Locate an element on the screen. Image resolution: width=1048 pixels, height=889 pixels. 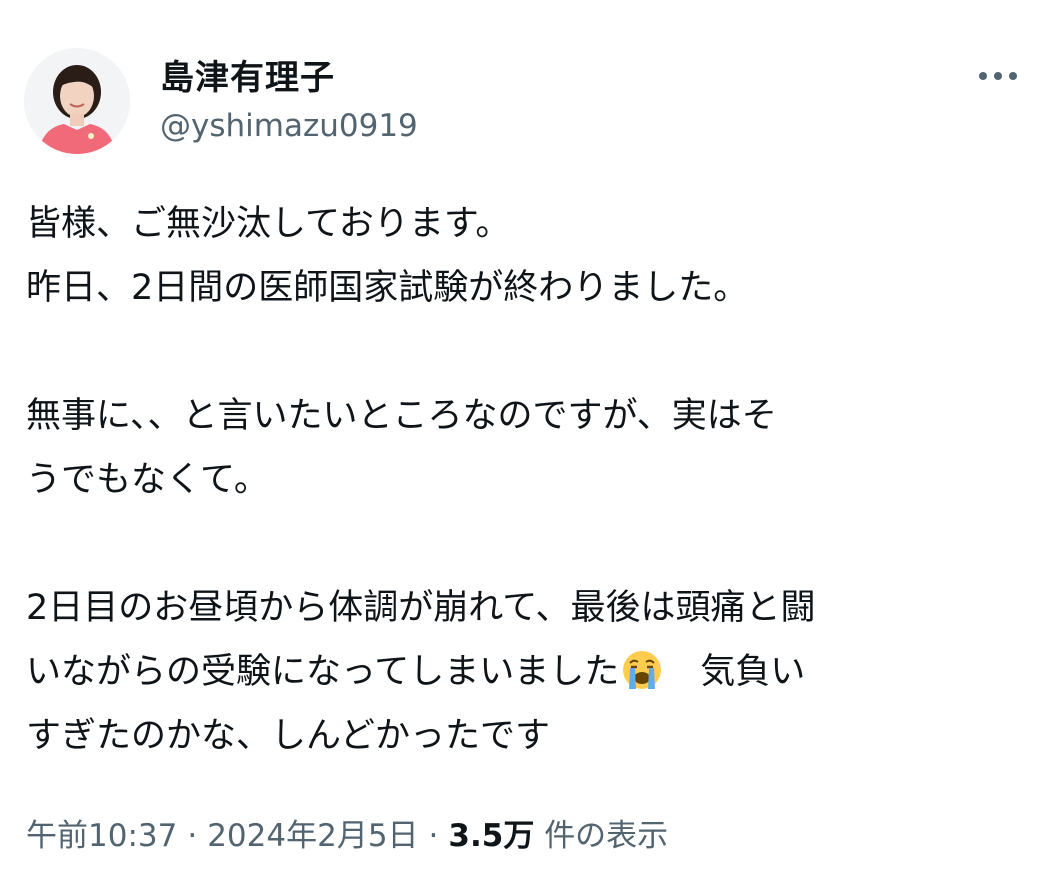
author-handle: @yshimazu0919 is located at coordinates (289, 126).